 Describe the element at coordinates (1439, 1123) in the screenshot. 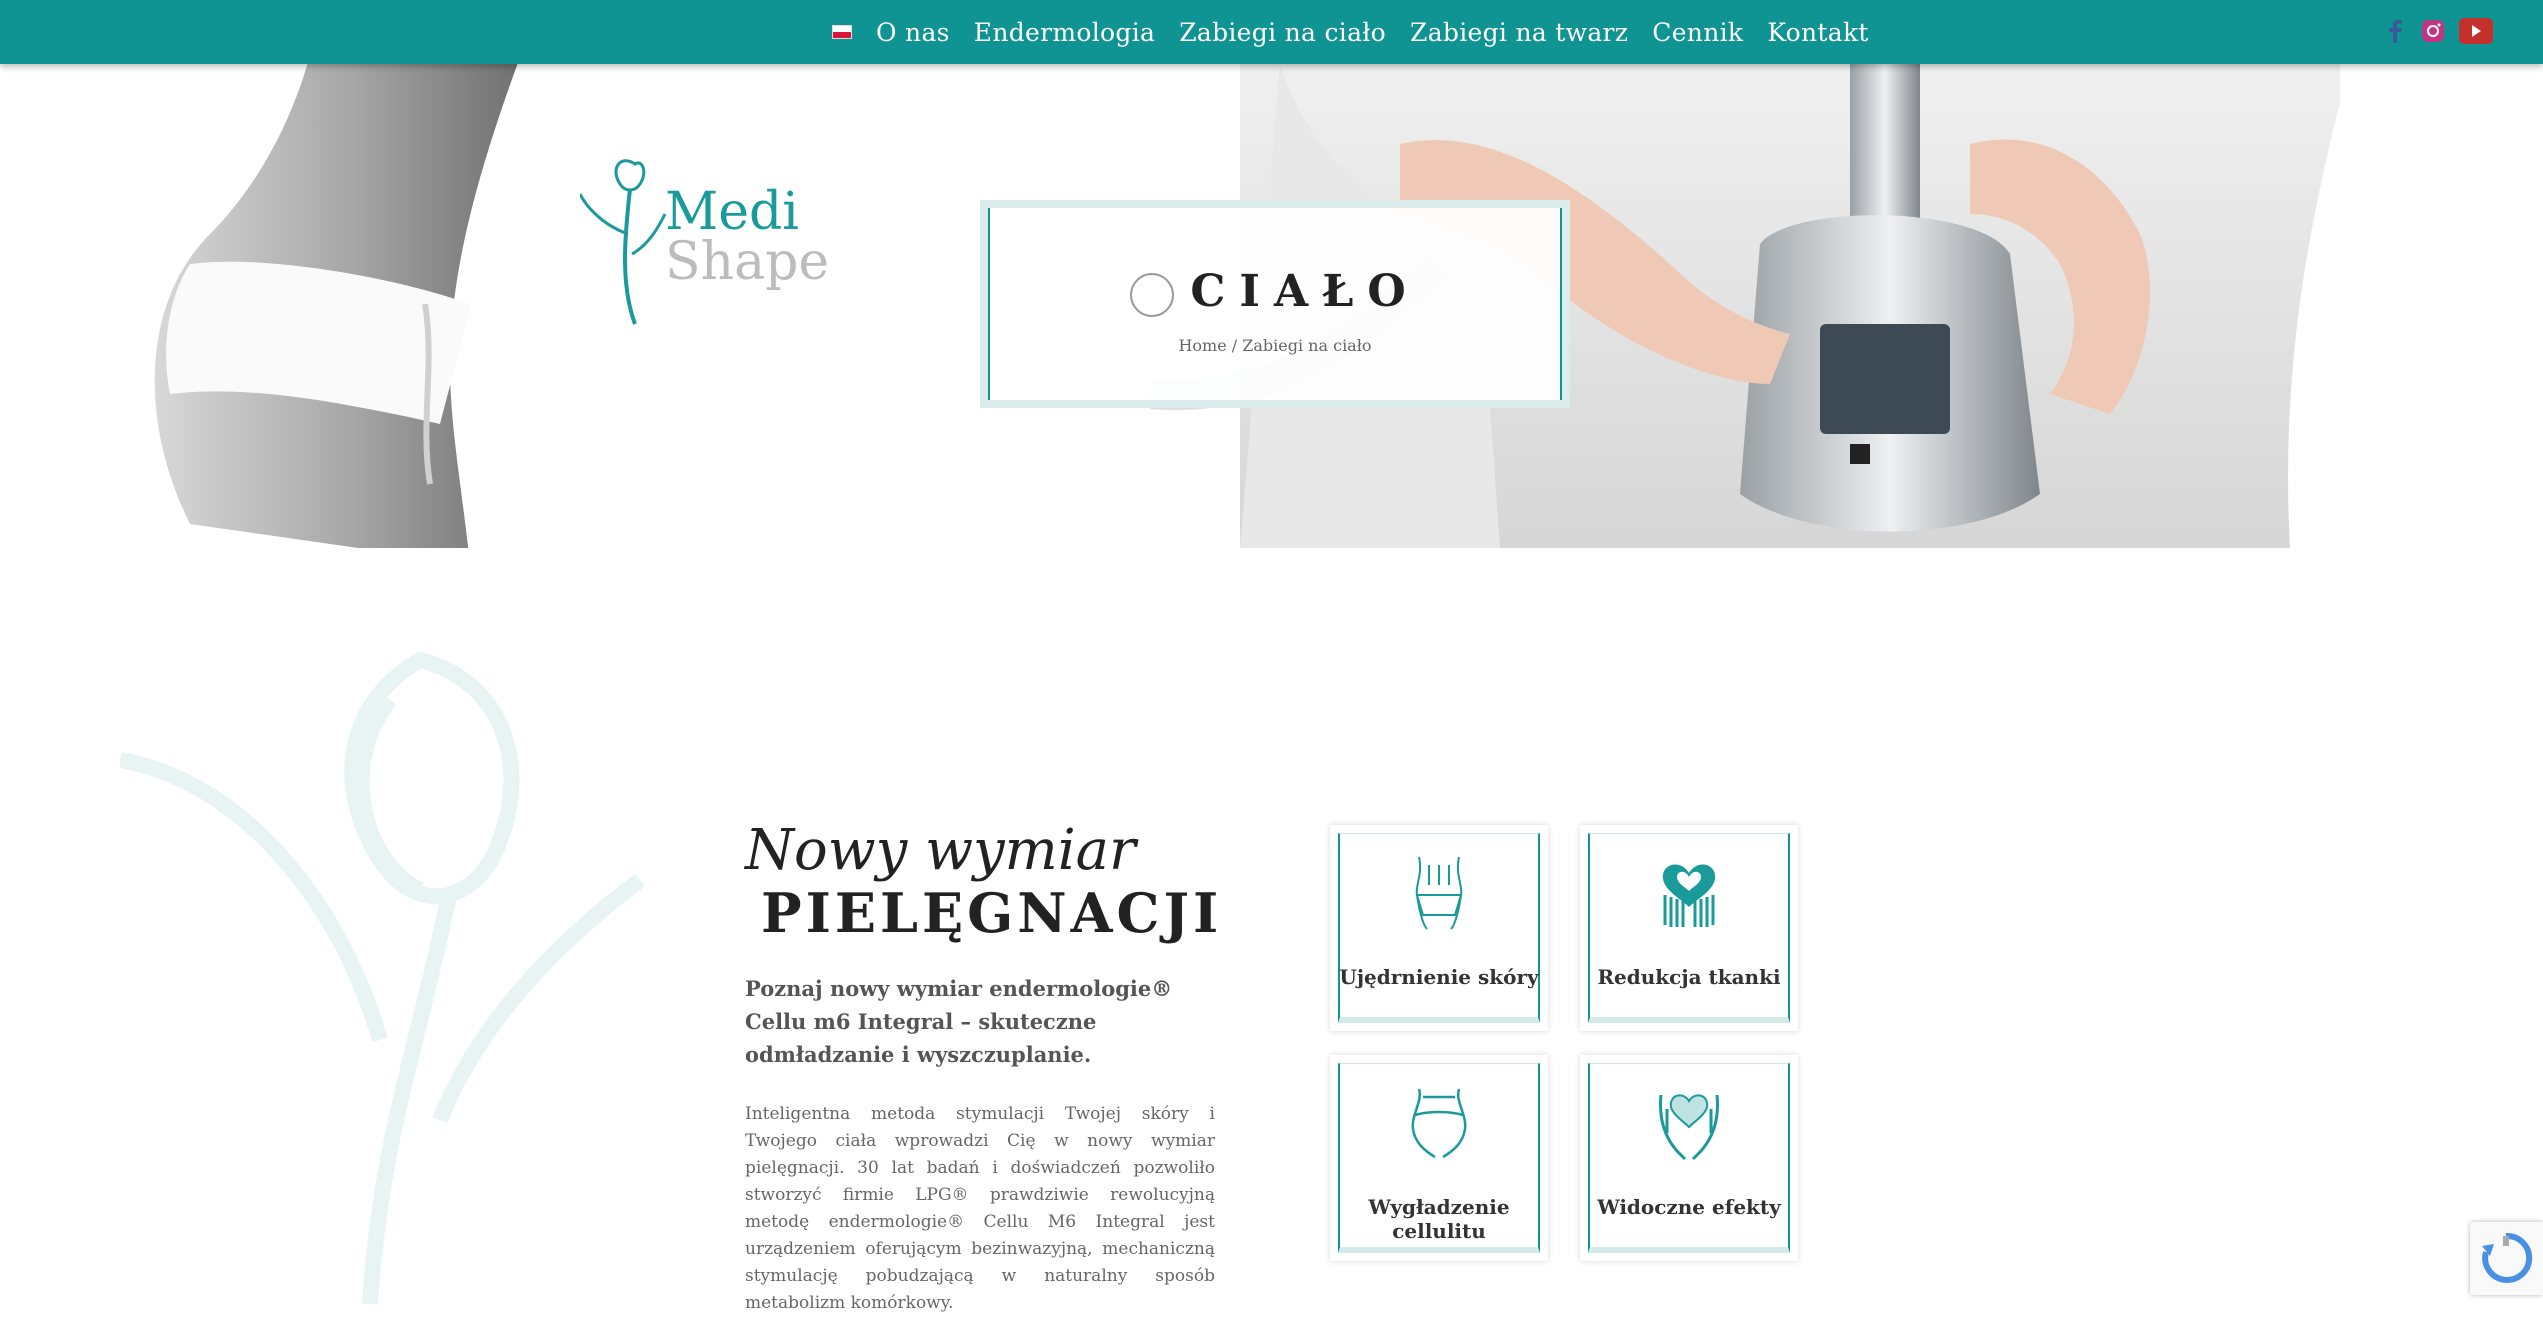

I see `hips-silhouette-icon` at that location.